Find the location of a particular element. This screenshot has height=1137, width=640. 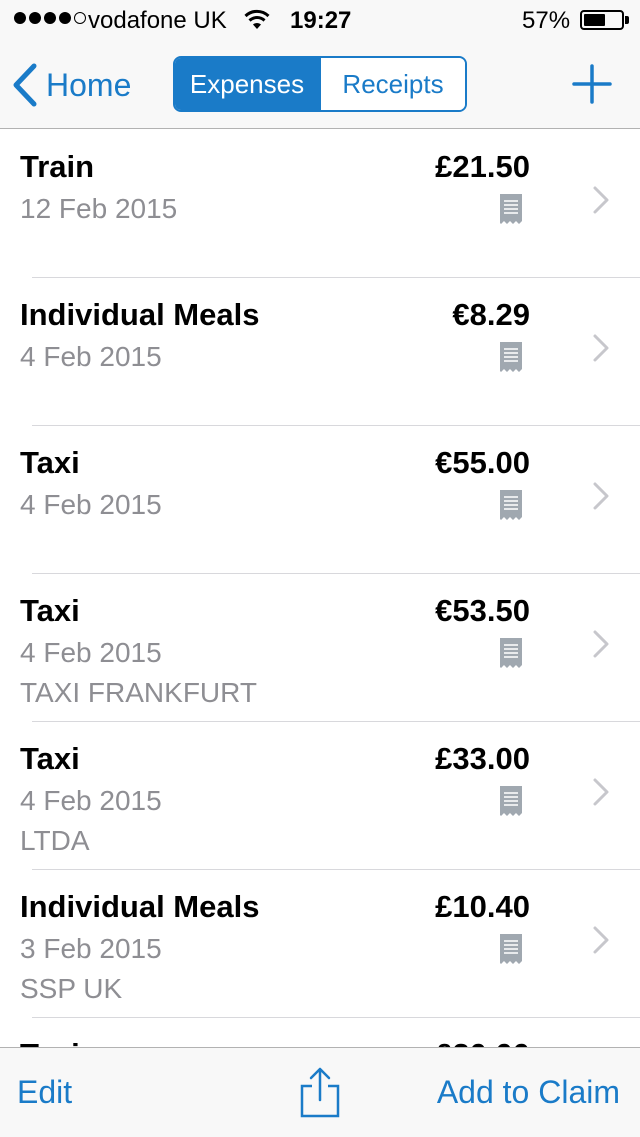

expense-amount: £21.50 is located at coordinates (482, 166).